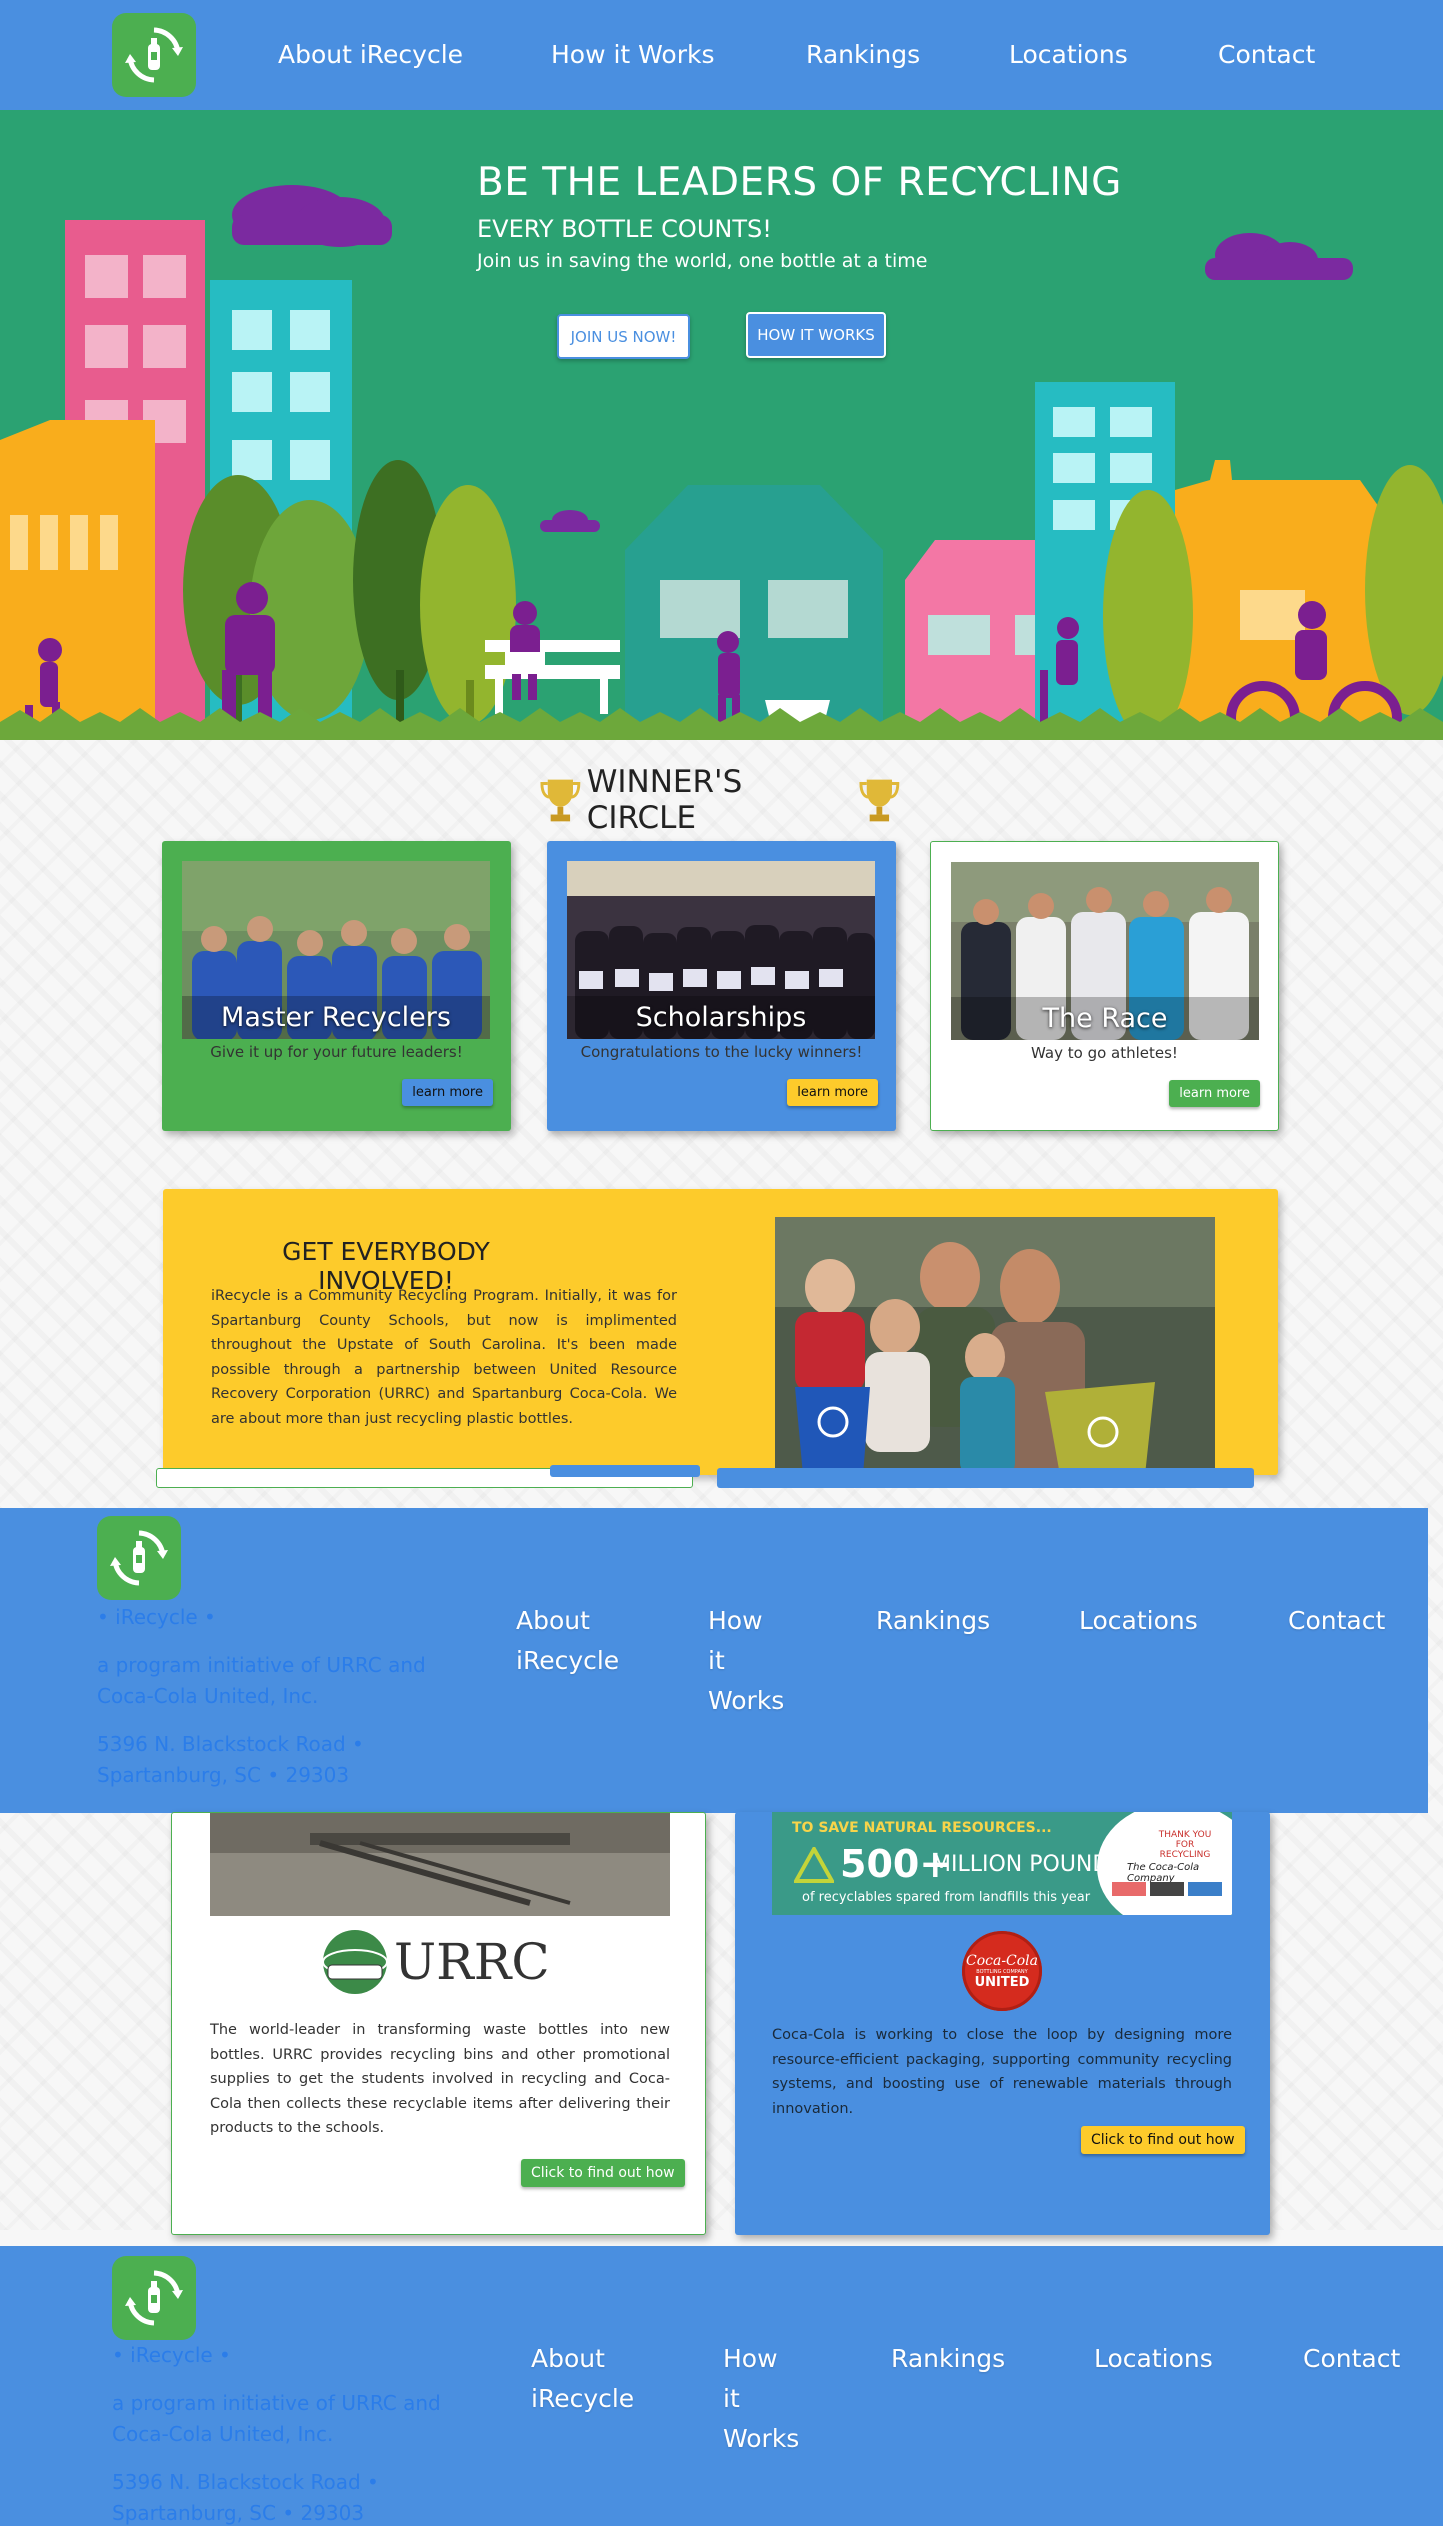 The width and height of the screenshot is (1443, 2526). What do you see at coordinates (664, 800) in the screenshot?
I see `winners-circle-title: WINNER'S CIRCLE` at bounding box center [664, 800].